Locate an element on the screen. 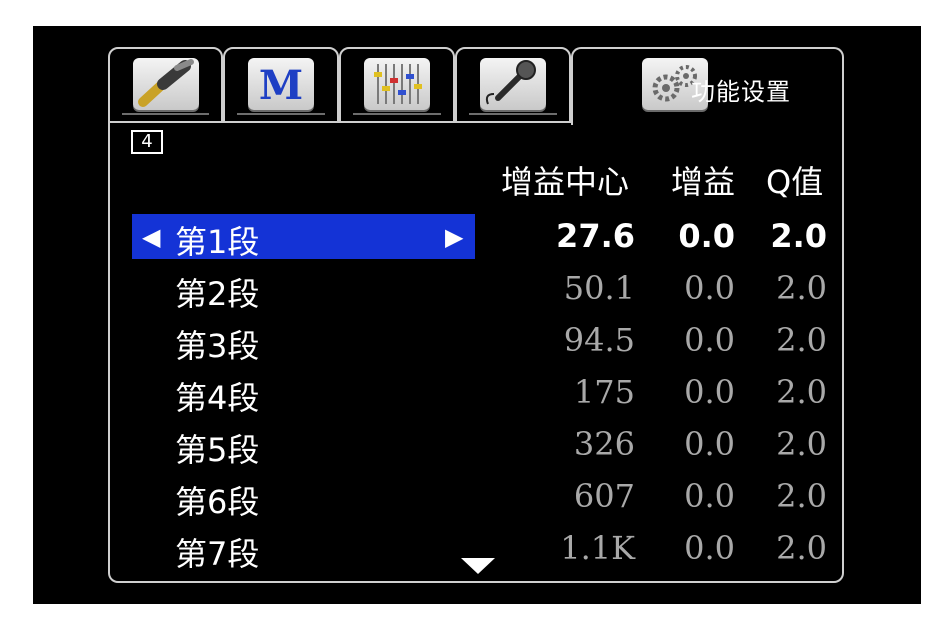 The height and width of the screenshot is (636, 952). tab-function-settings: 功能设置 is located at coordinates (707, 86).